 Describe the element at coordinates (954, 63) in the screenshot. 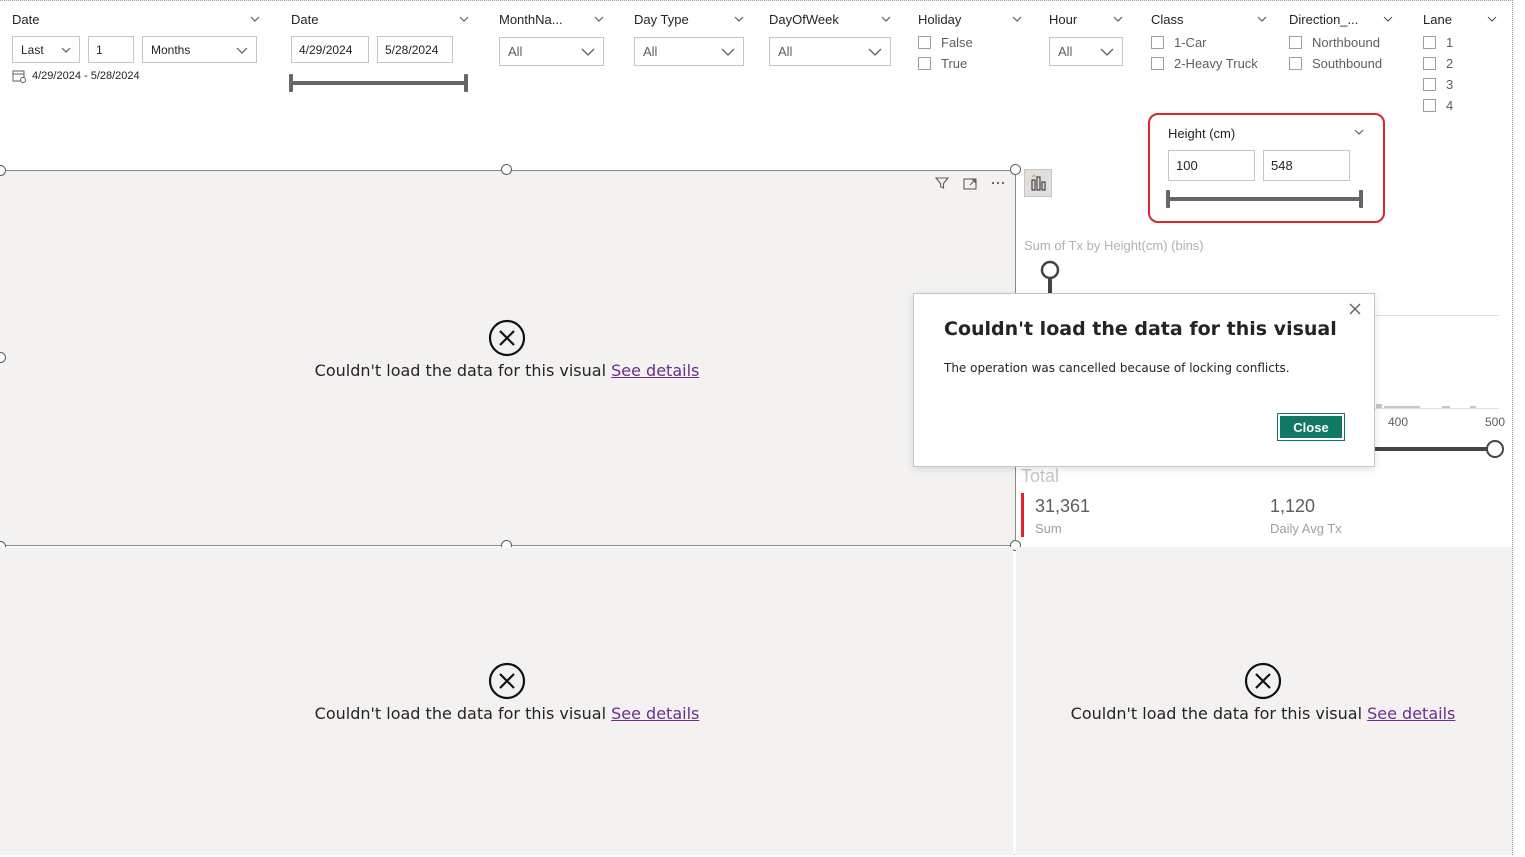

I see `option-label: True` at that location.